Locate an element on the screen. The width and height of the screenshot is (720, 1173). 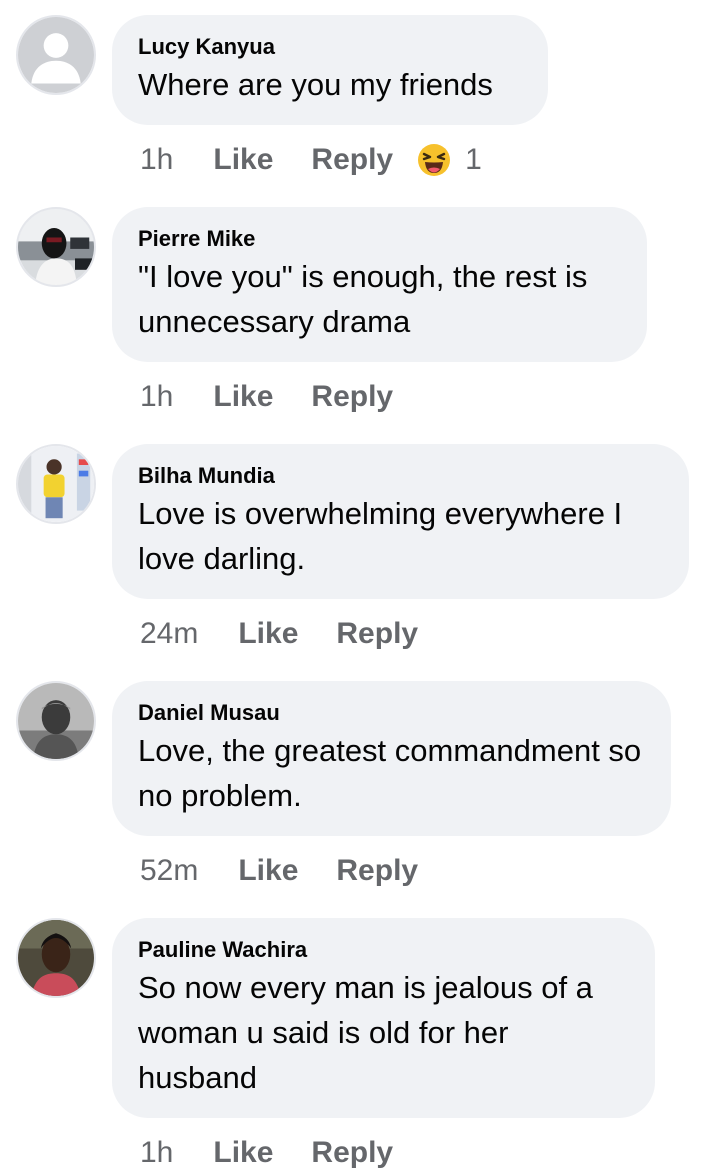
comment-bubble: Lucy Kanyua Where are you my friends is located at coordinates (330, 70).